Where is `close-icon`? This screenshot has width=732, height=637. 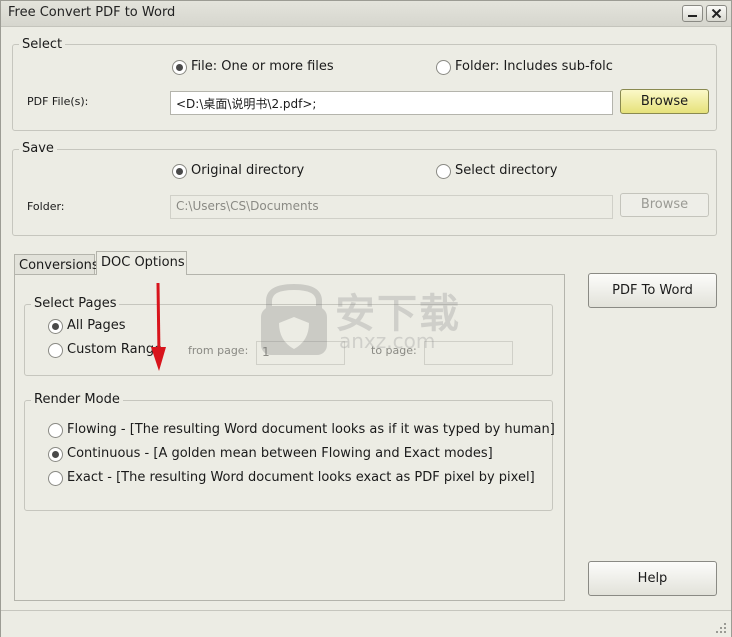
close-icon is located at coordinates (716, 13).